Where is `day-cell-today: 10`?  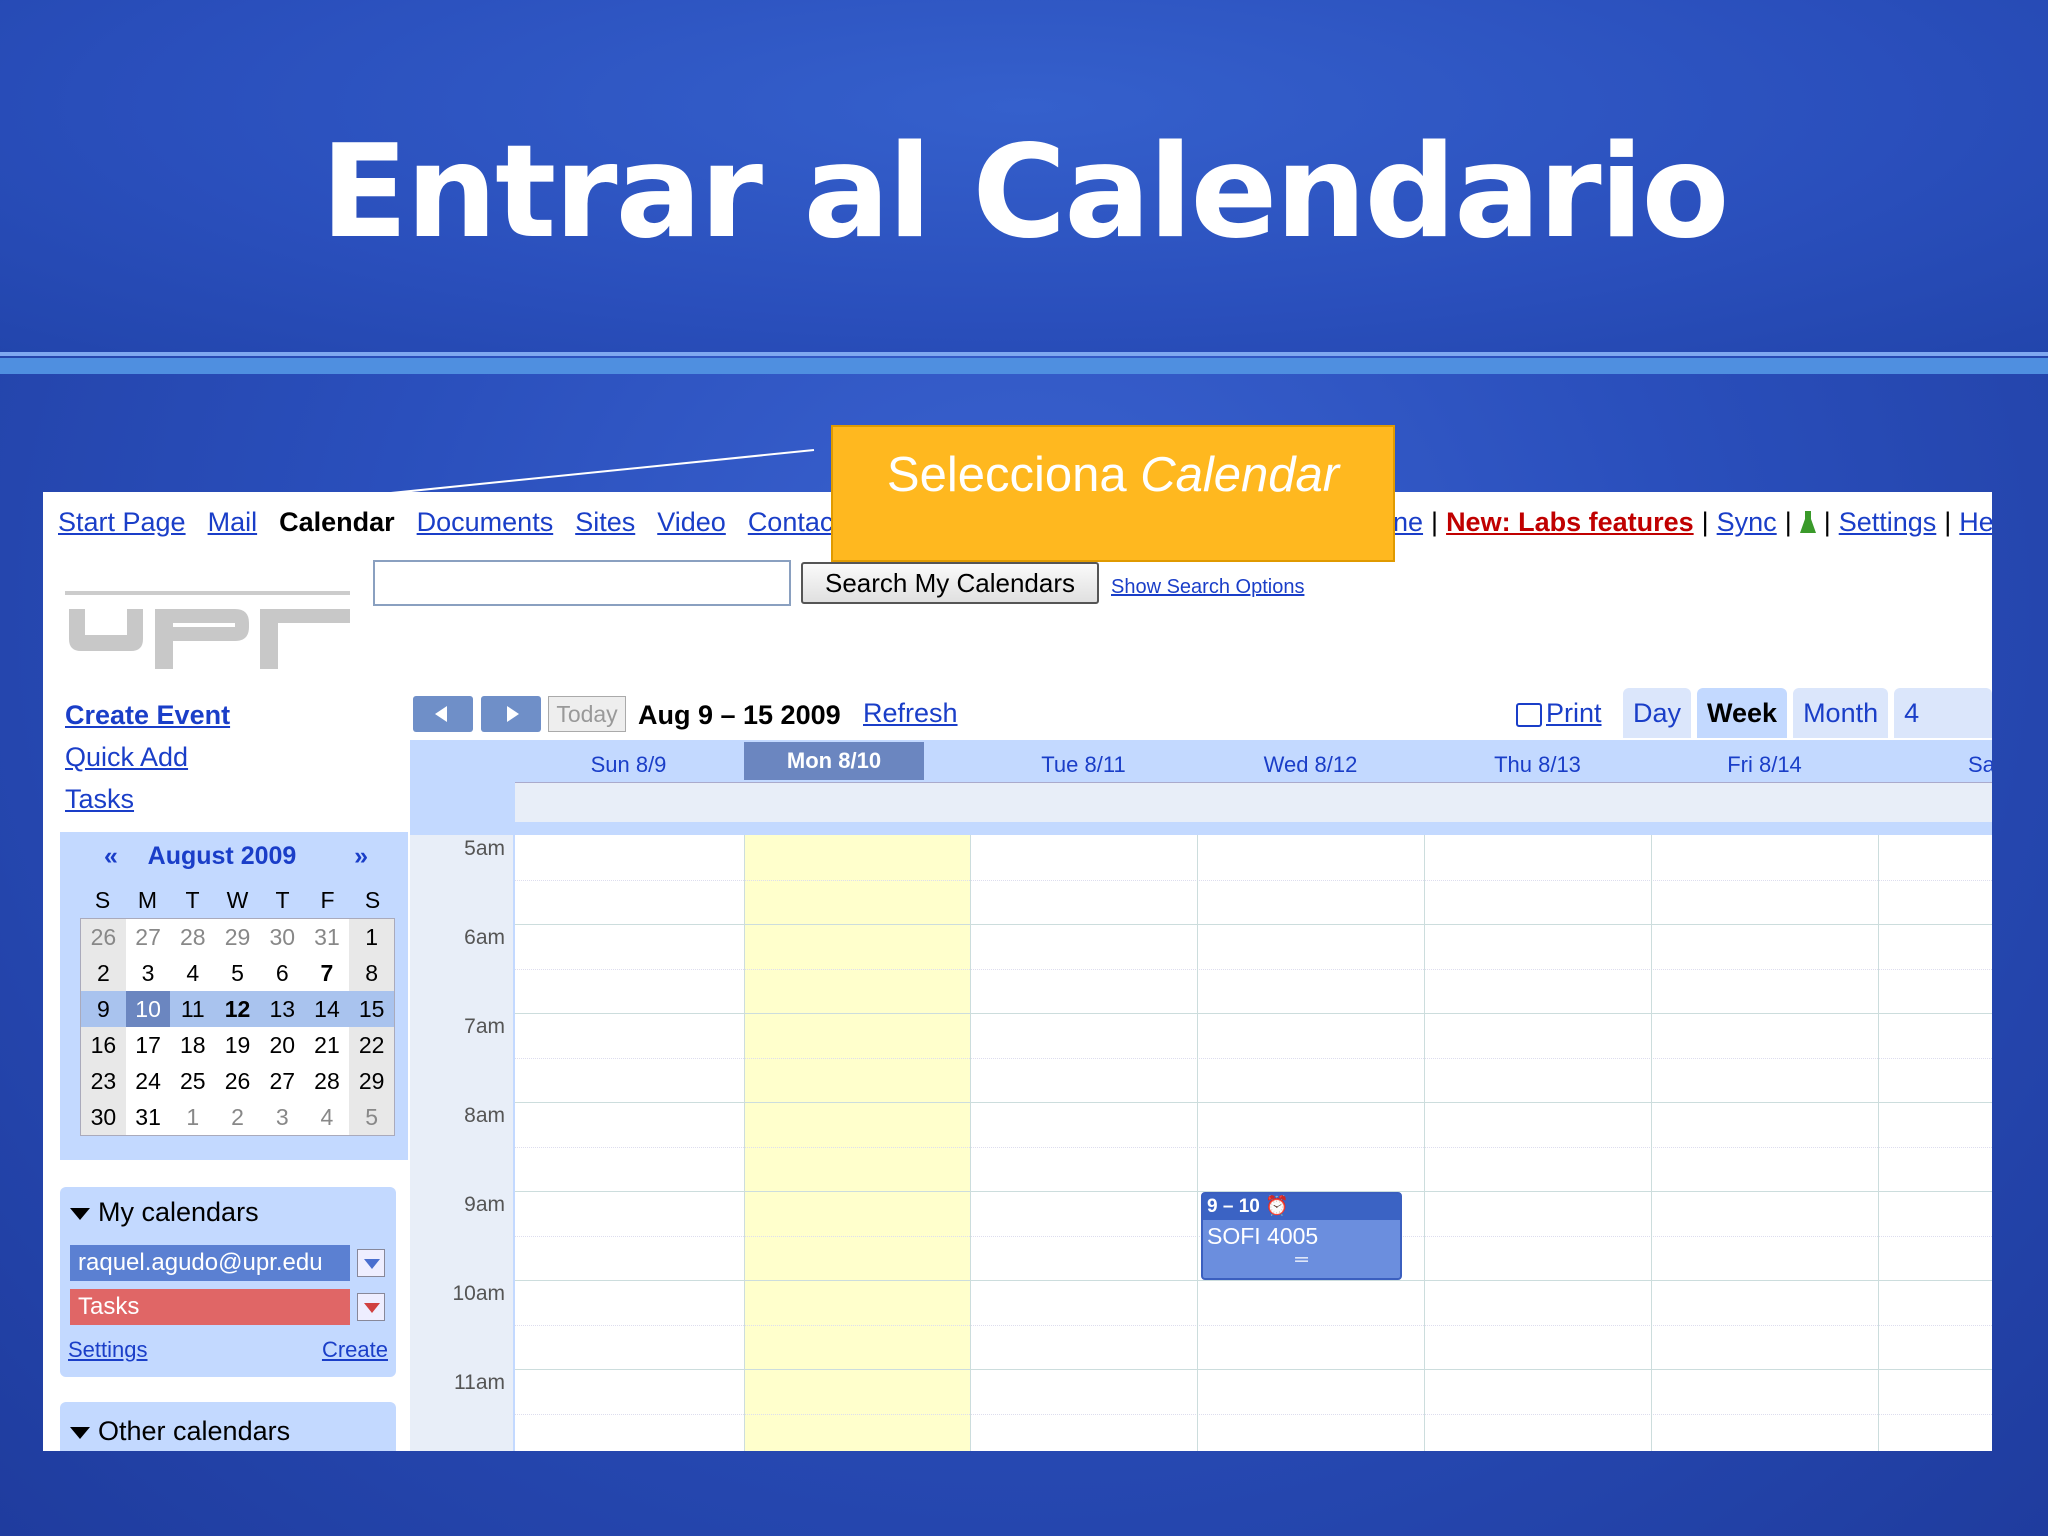 day-cell-today: 10 is located at coordinates (148, 1009).